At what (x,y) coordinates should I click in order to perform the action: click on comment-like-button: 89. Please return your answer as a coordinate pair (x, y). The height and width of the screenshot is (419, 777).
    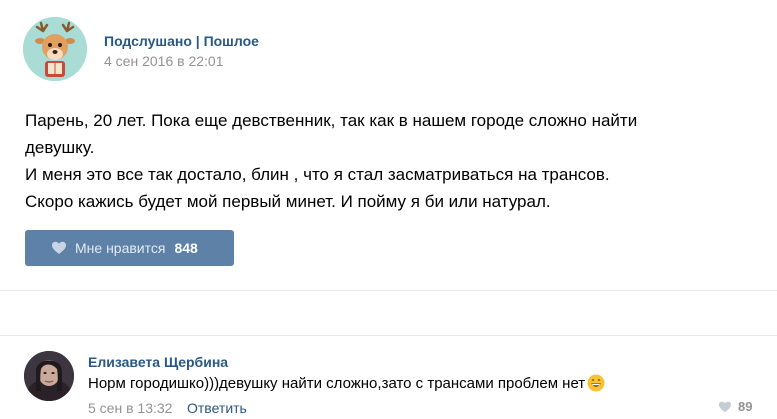
    Looking at the image, I should click on (735, 406).